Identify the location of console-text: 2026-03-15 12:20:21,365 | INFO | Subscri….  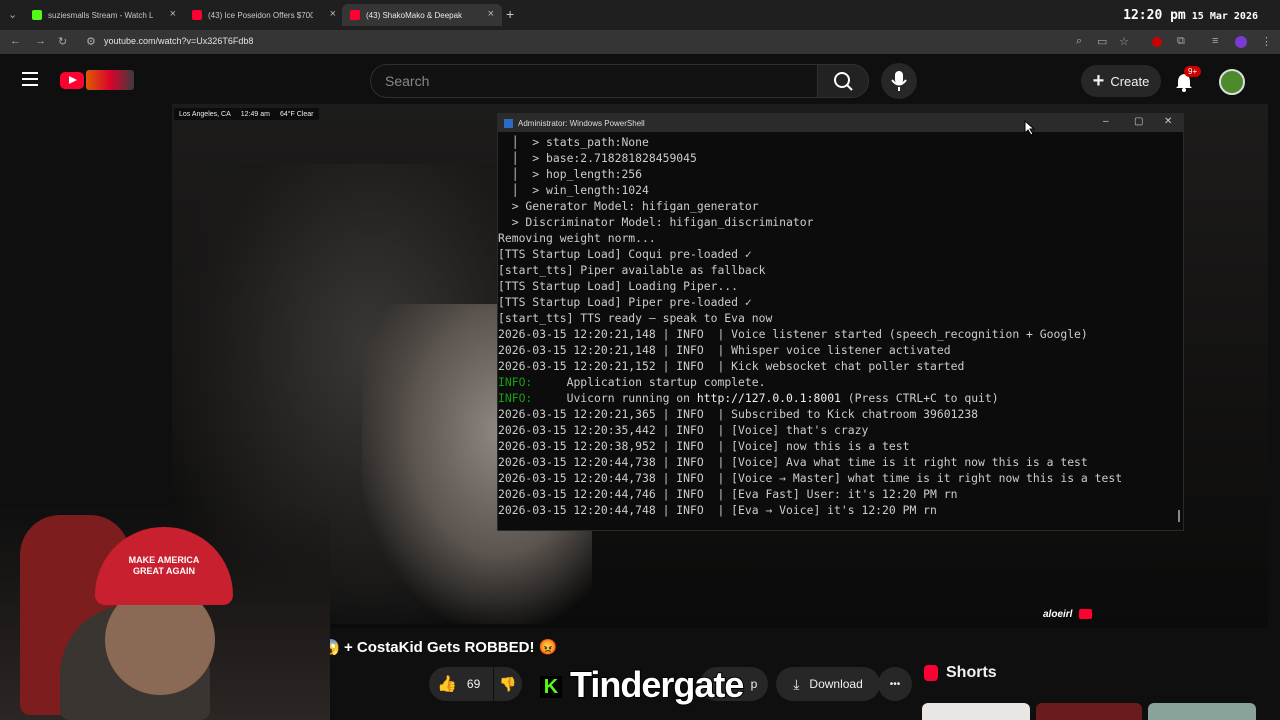
(738, 414).